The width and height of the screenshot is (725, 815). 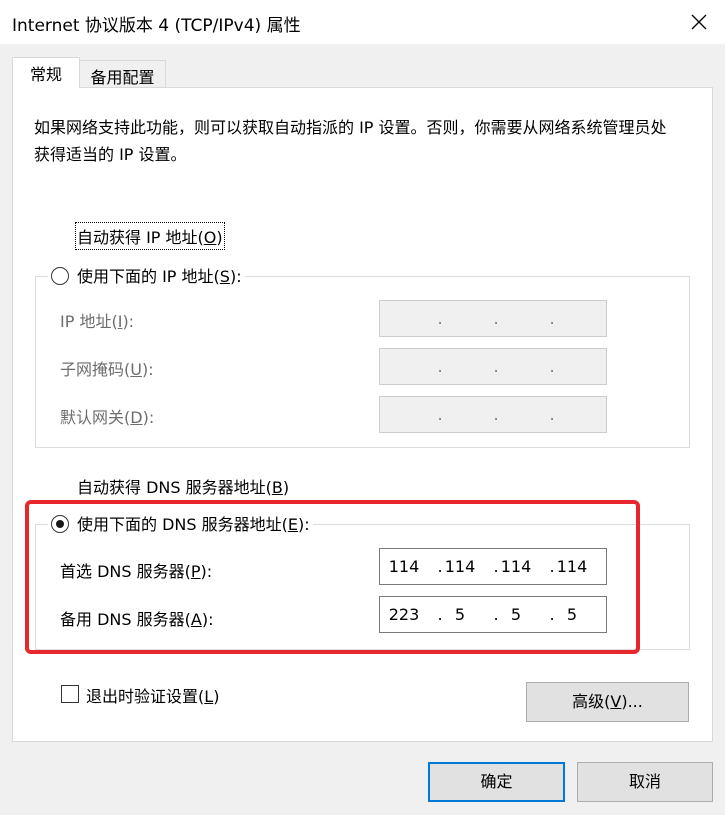 What do you see at coordinates (493, 318) in the screenshot?
I see `ip-address-field: . . .` at bounding box center [493, 318].